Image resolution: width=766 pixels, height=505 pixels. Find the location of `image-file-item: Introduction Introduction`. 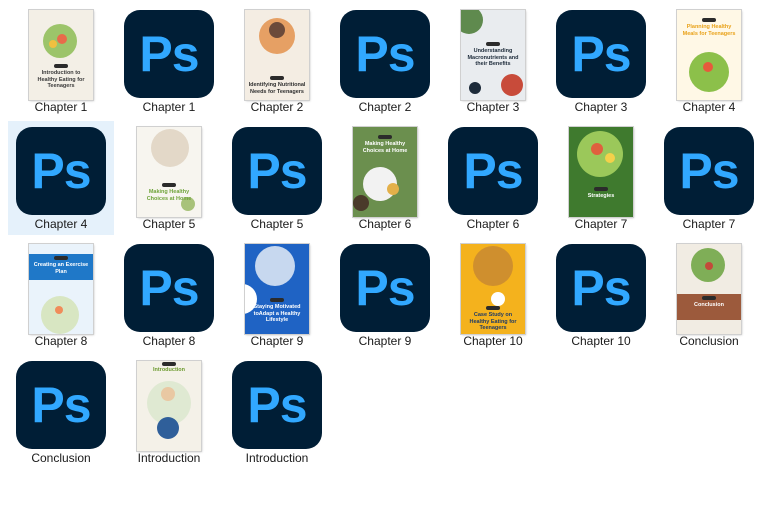

image-file-item: Introduction Introduction is located at coordinates (169, 412).